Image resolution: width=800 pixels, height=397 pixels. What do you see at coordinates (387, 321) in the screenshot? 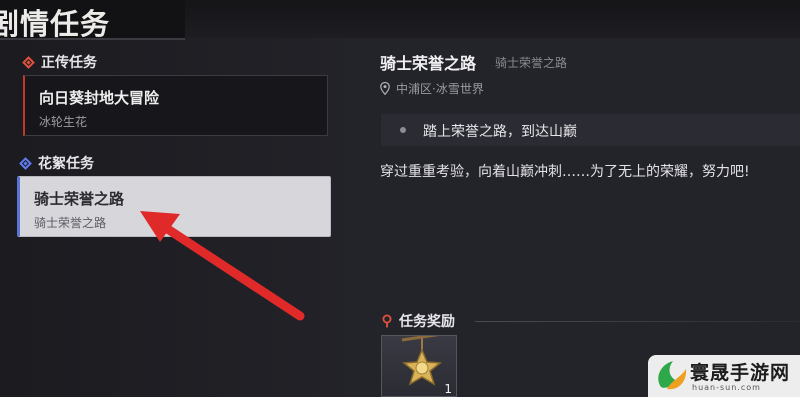
I see `reward-marker-icon` at bounding box center [387, 321].